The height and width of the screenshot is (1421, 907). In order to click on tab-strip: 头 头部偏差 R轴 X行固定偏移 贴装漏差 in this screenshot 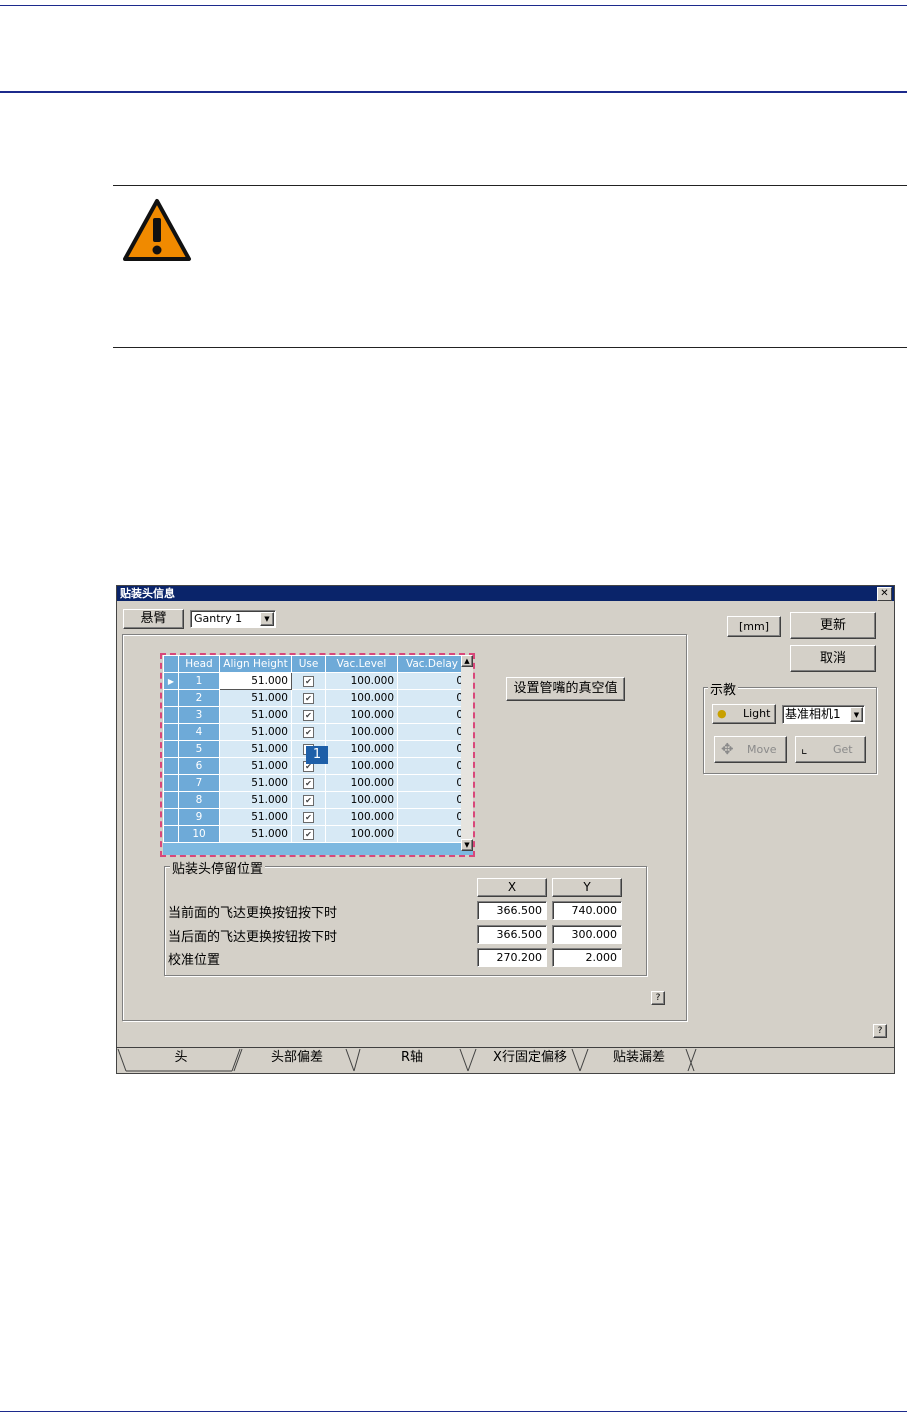, I will do `click(505, 1060)`.